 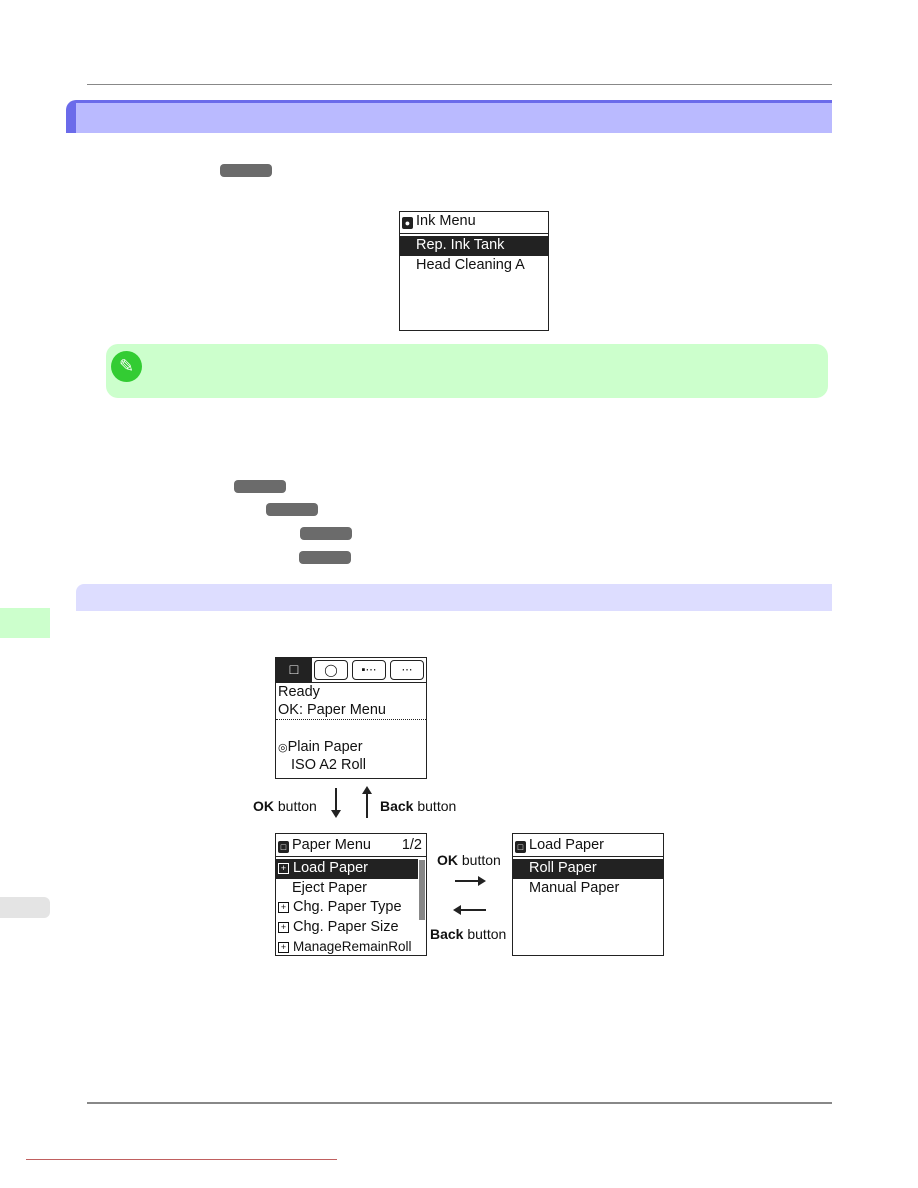 What do you see at coordinates (367, 805) in the screenshot?
I see `up-arrow` at bounding box center [367, 805].